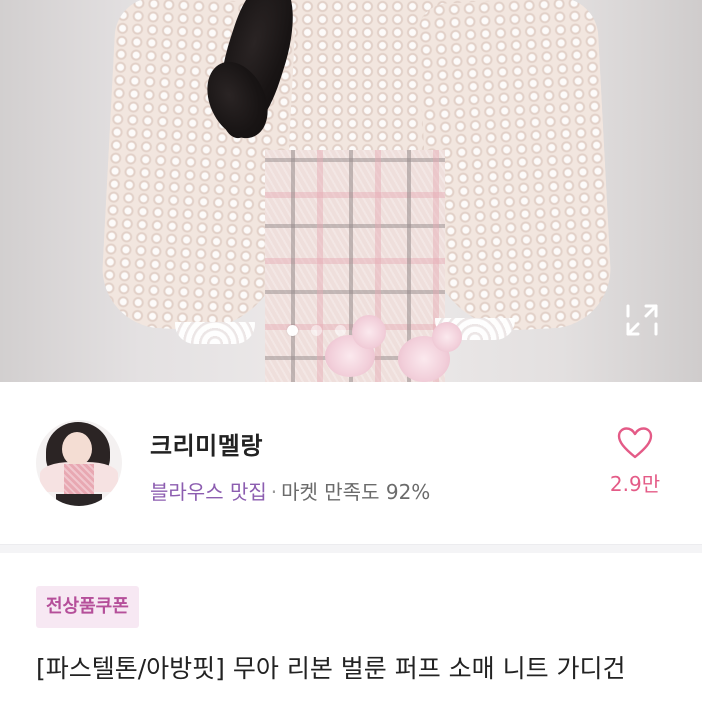 The height and width of the screenshot is (702, 702). Describe the element at coordinates (292, 330) in the screenshot. I see `carousel-dot-active` at that location.